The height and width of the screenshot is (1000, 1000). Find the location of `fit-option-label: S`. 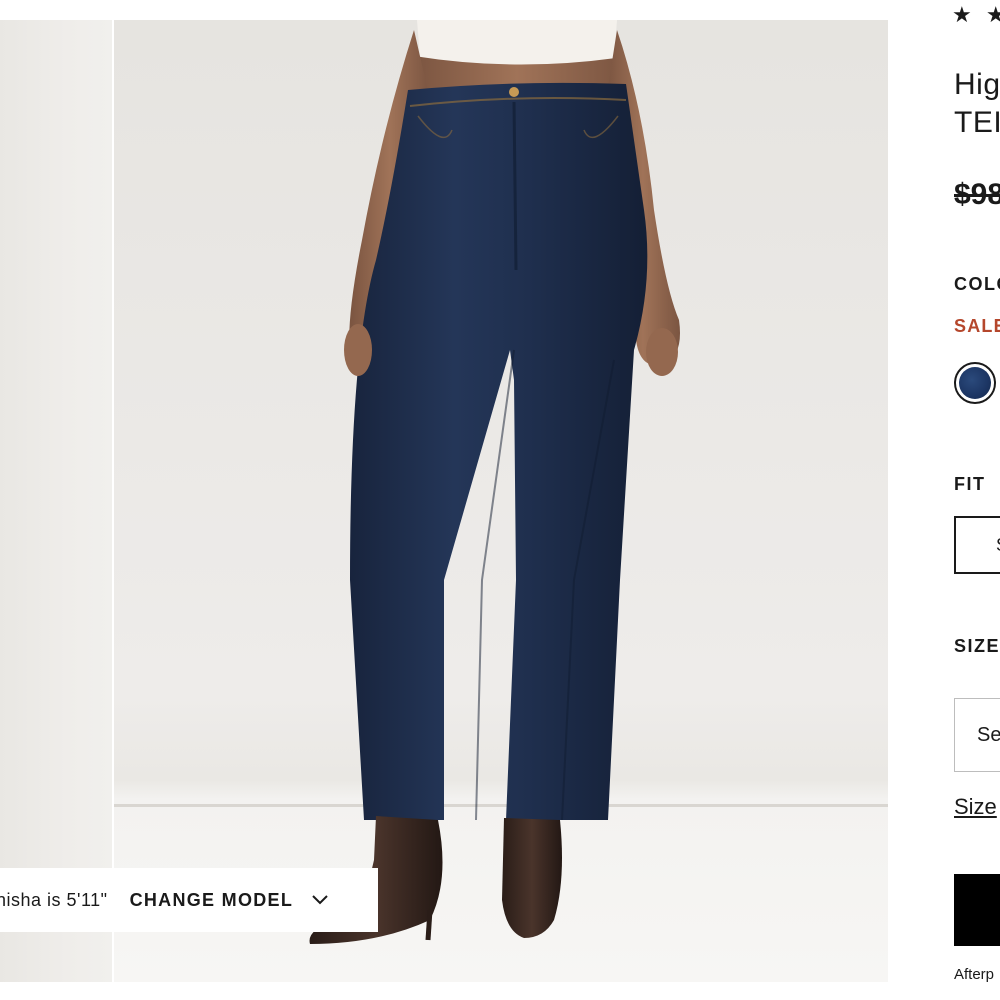

fit-option-label: S is located at coordinates (998, 545).